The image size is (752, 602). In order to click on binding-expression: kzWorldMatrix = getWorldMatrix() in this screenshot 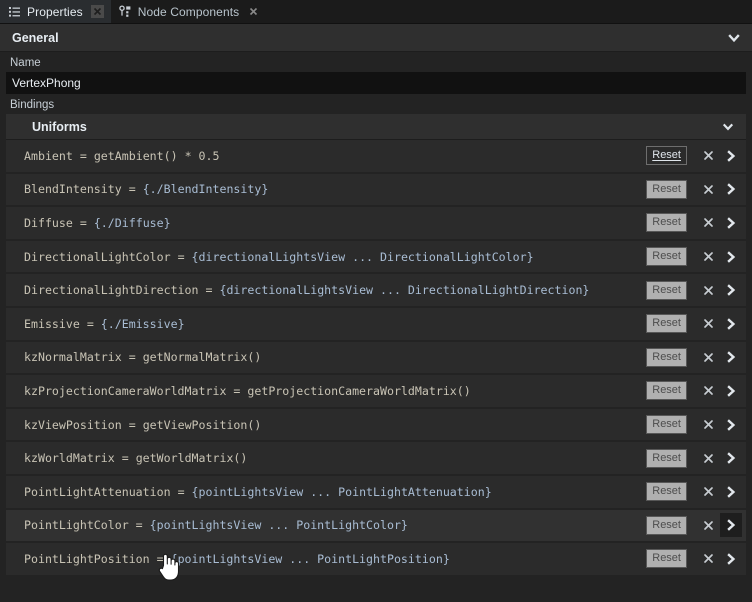, I will do `click(335, 458)`.